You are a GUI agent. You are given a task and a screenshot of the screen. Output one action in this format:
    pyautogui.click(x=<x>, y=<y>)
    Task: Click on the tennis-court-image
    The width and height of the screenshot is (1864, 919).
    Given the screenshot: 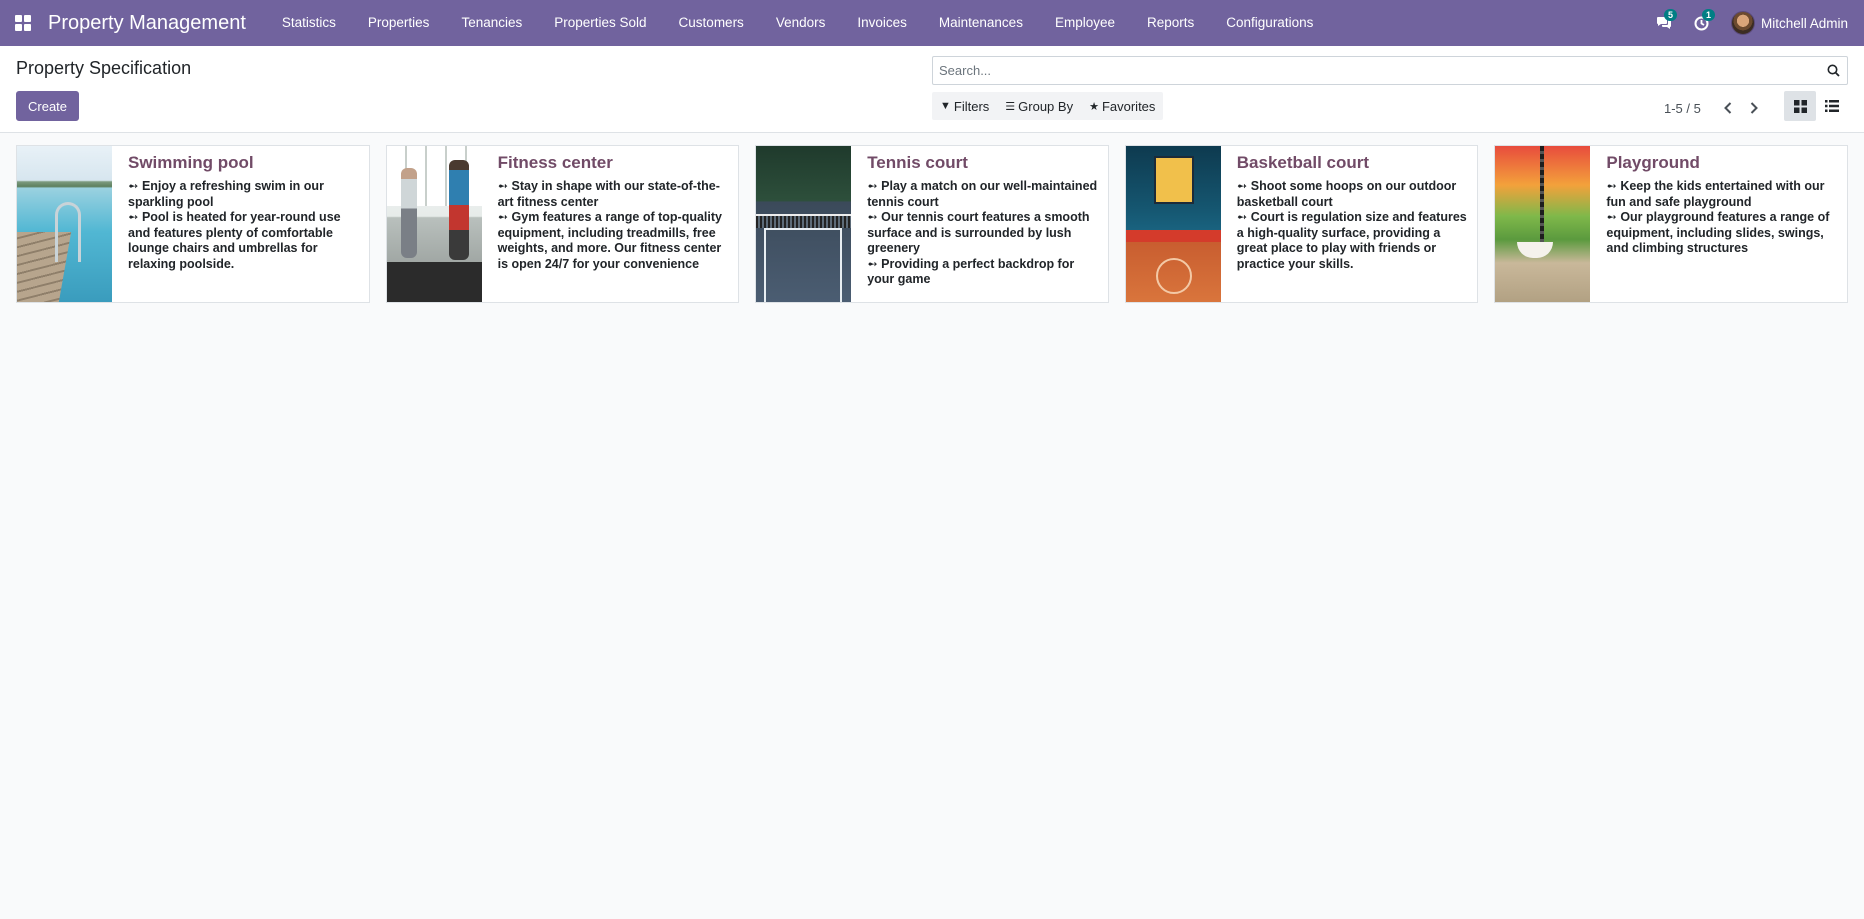 What is the action you would take?
    pyautogui.click(x=804, y=224)
    